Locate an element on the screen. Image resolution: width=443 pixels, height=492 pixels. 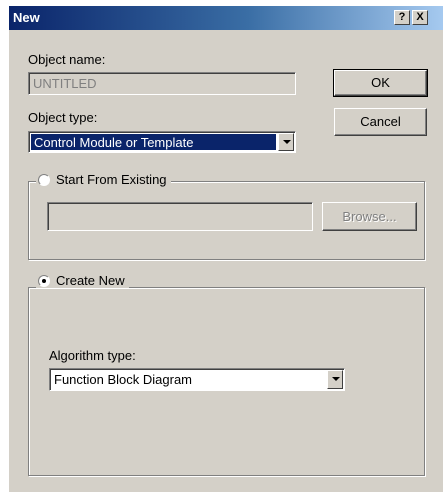
cancel-button-label: Cancel is located at coordinates (380, 121).